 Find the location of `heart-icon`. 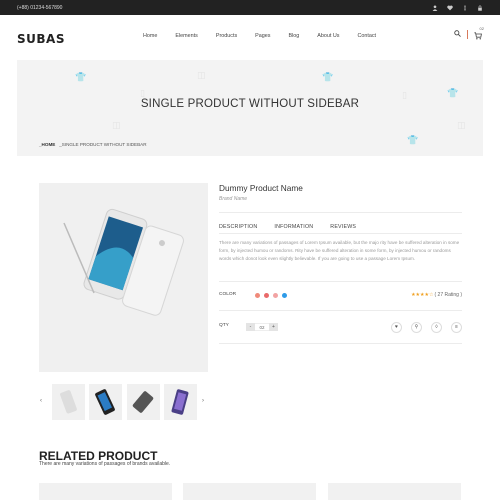

heart-icon is located at coordinates (450, 8).